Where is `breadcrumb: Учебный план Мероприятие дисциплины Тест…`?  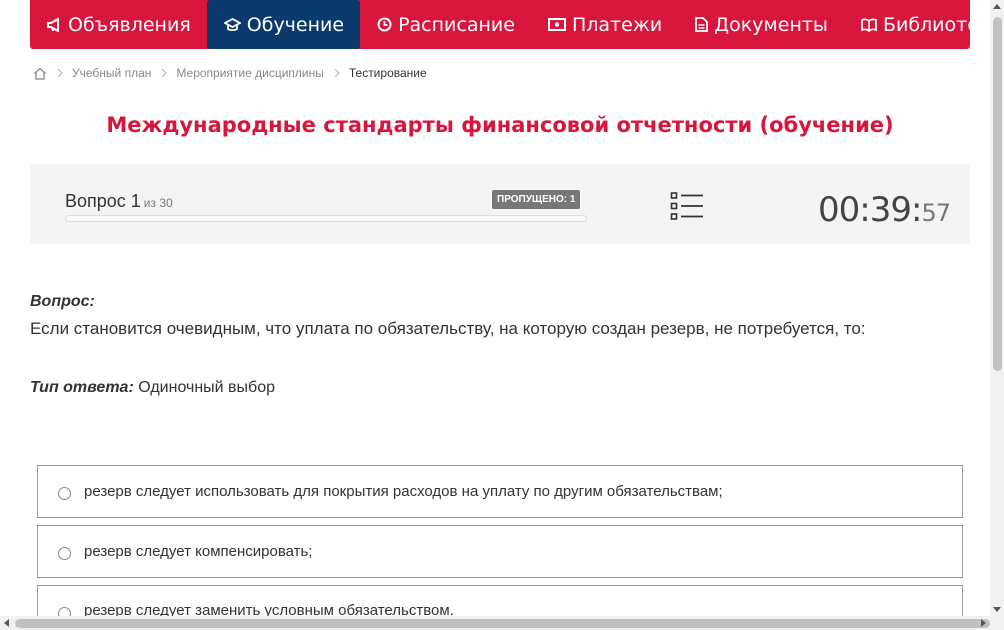 breadcrumb: Учебный план Мероприятие дисциплины Тест… is located at coordinates (230, 73).